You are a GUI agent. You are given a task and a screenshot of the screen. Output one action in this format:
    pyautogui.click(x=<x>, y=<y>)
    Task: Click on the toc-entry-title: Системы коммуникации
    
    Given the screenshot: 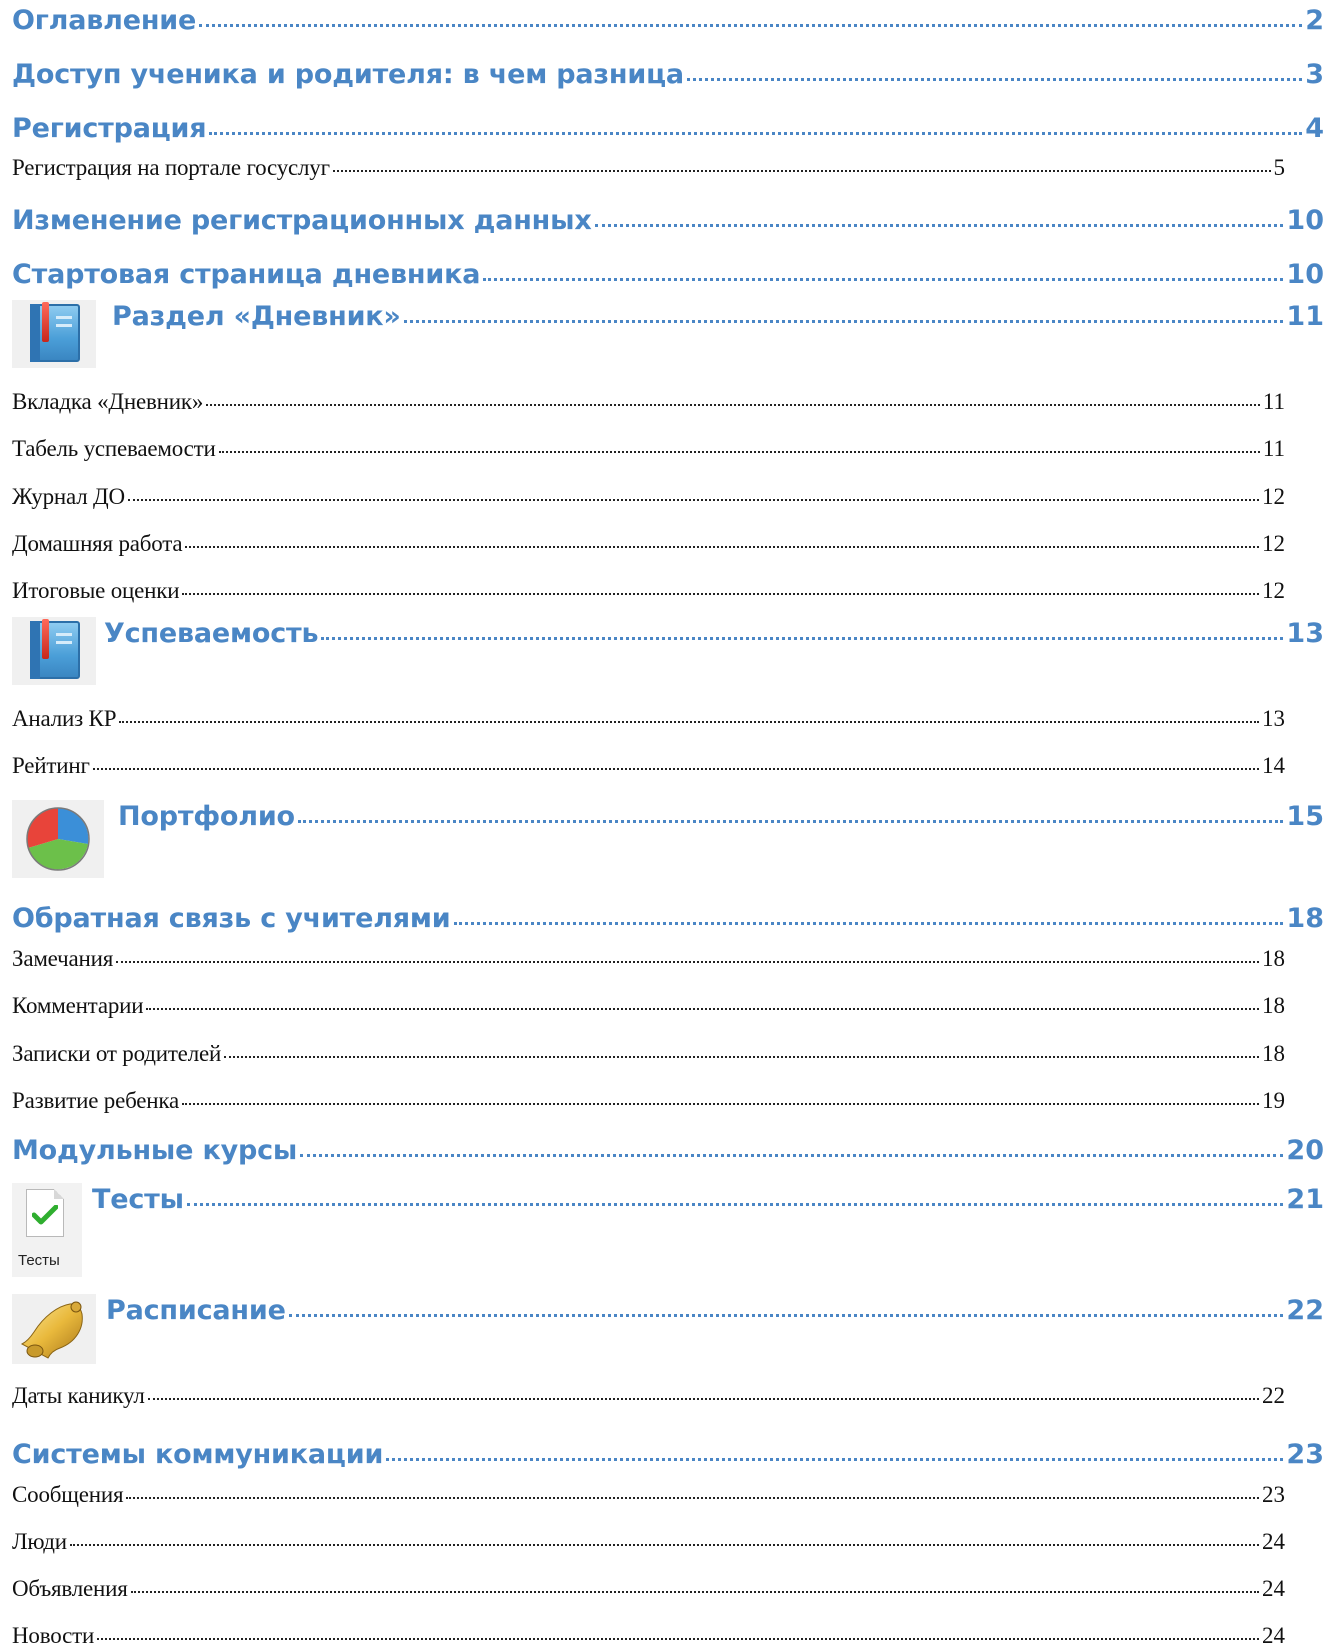 What is the action you would take?
    pyautogui.click(x=198, y=1454)
    